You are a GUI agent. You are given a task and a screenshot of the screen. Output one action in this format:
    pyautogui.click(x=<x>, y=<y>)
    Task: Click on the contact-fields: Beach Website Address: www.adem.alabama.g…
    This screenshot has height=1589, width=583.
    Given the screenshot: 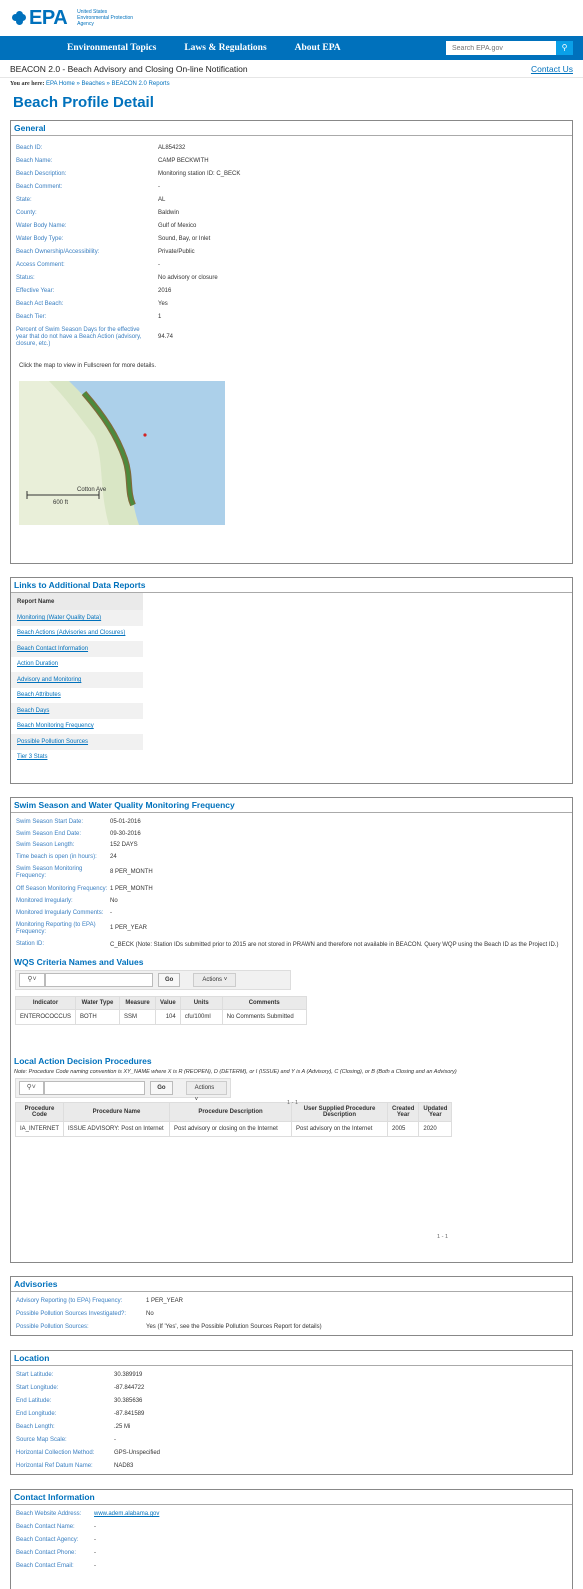 What is the action you would take?
    pyautogui.click(x=291, y=1539)
    